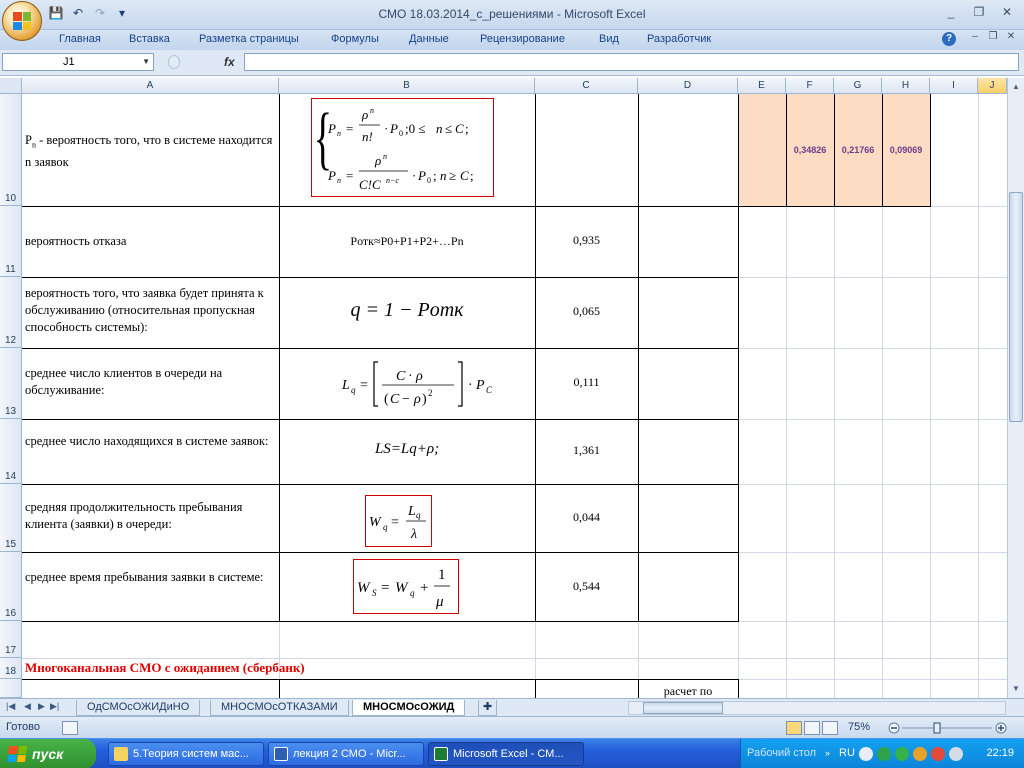  I want to click on prev-sheet-icon: ◀, so click(27, 706).